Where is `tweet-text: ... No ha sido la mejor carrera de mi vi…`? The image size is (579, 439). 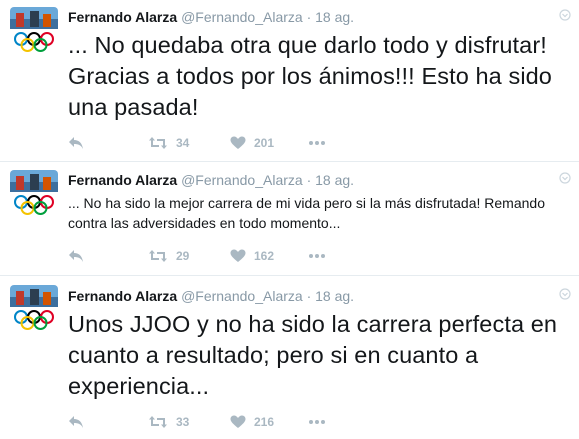
tweet-text: ... No ha sido la mejor carrera de mi vi… is located at coordinates (306, 213).